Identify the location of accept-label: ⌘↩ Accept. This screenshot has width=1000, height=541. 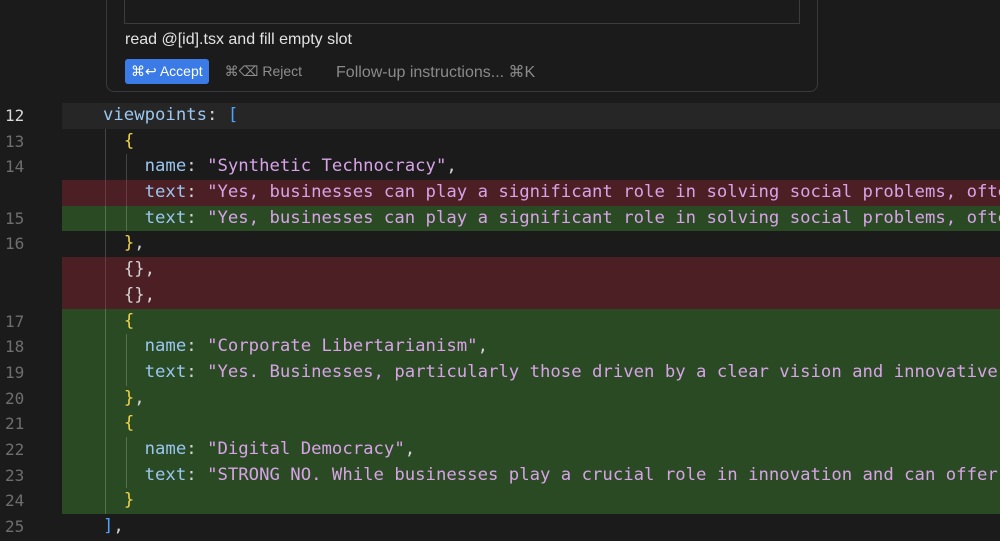
(167, 71).